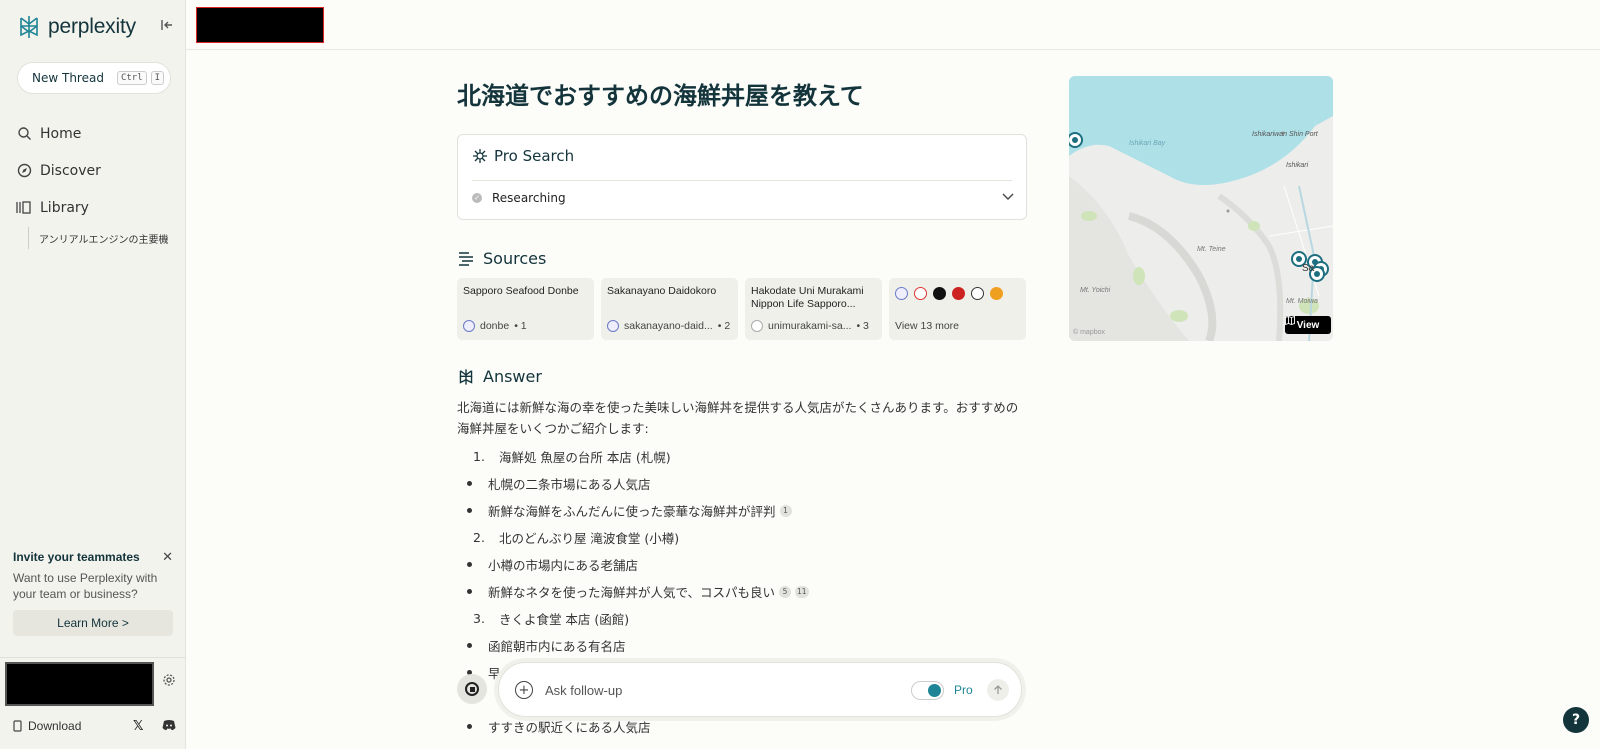 This screenshot has width=1600, height=749. I want to click on citation-badge: 1, so click(785, 510).